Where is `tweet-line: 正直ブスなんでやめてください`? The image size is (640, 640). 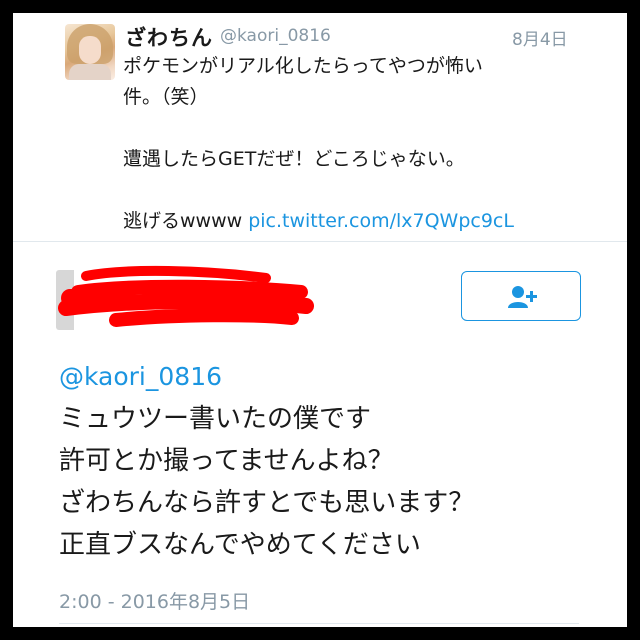
tweet-line: 正直ブスなんでやめてください is located at coordinates (240, 545).